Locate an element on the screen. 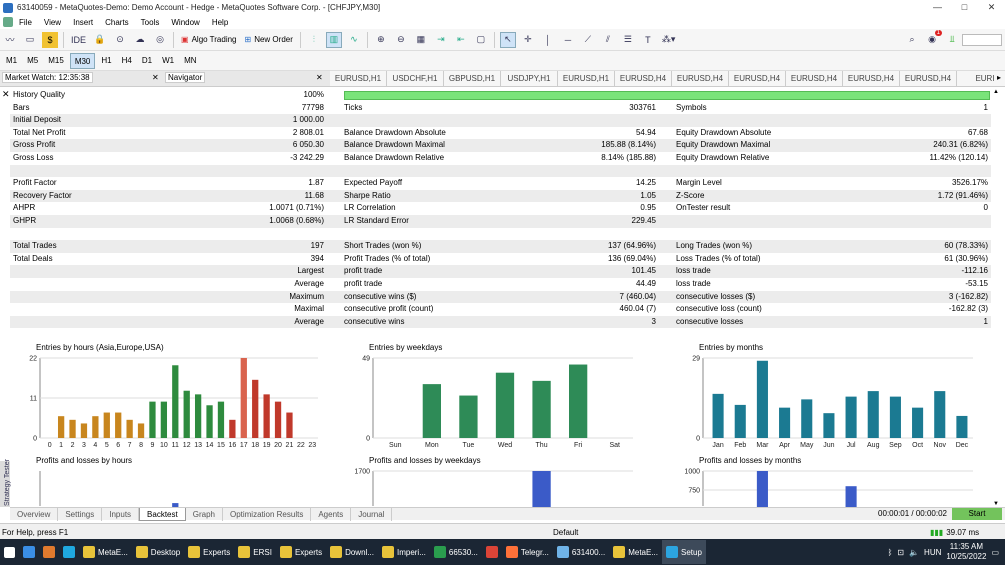  autoscroll-icon: ⇥ is located at coordinates (441, 40).